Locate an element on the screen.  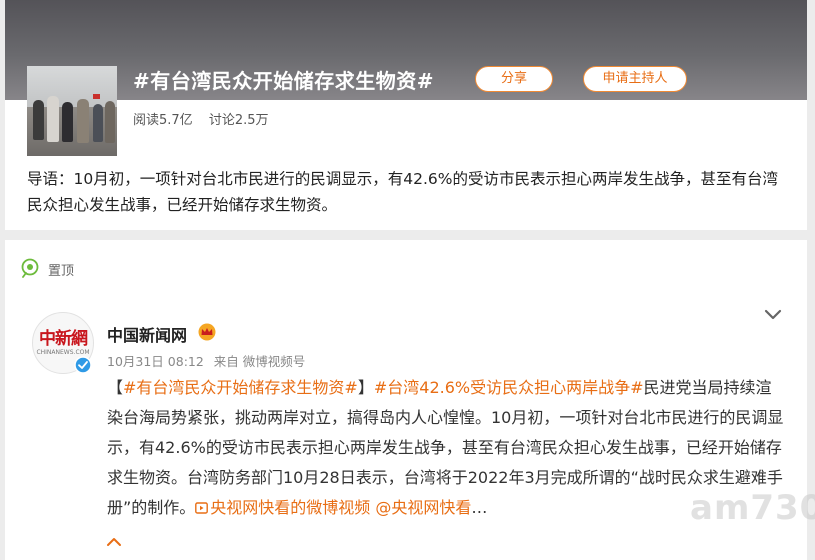
author-name: 中国新闻网 is located at coordinates (147, 334).